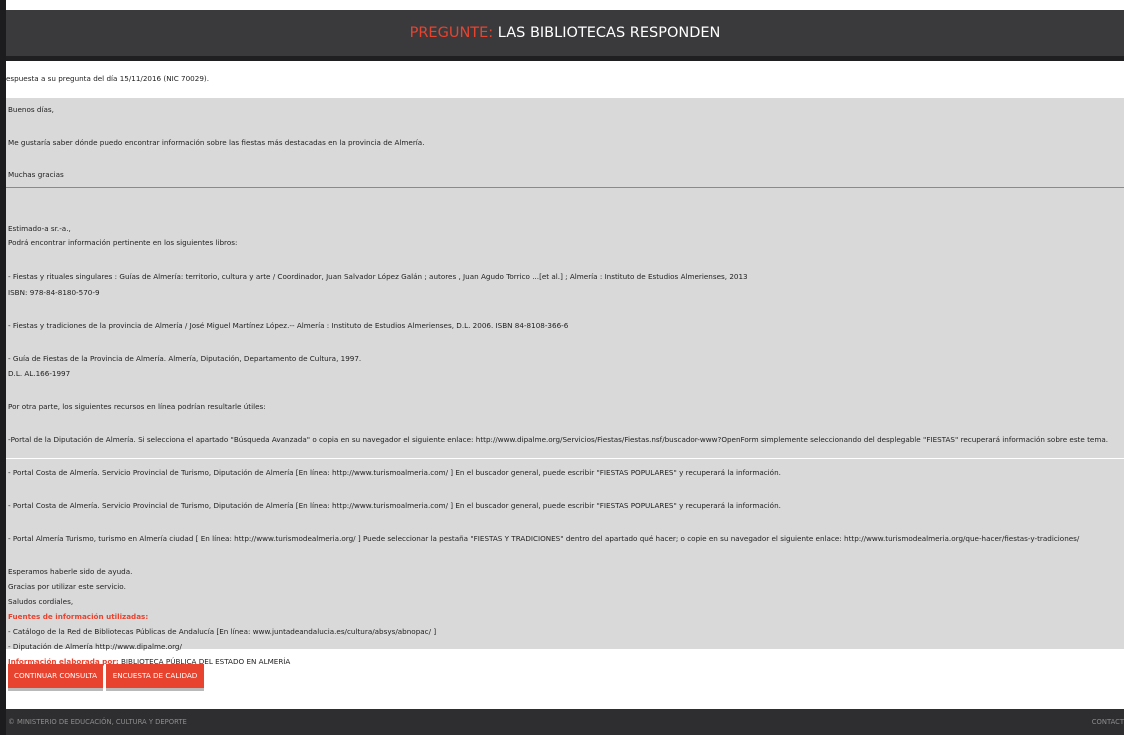 The width and height of the screenshot is (1124, 735). I want to click on section-divider, so click(565, 458).